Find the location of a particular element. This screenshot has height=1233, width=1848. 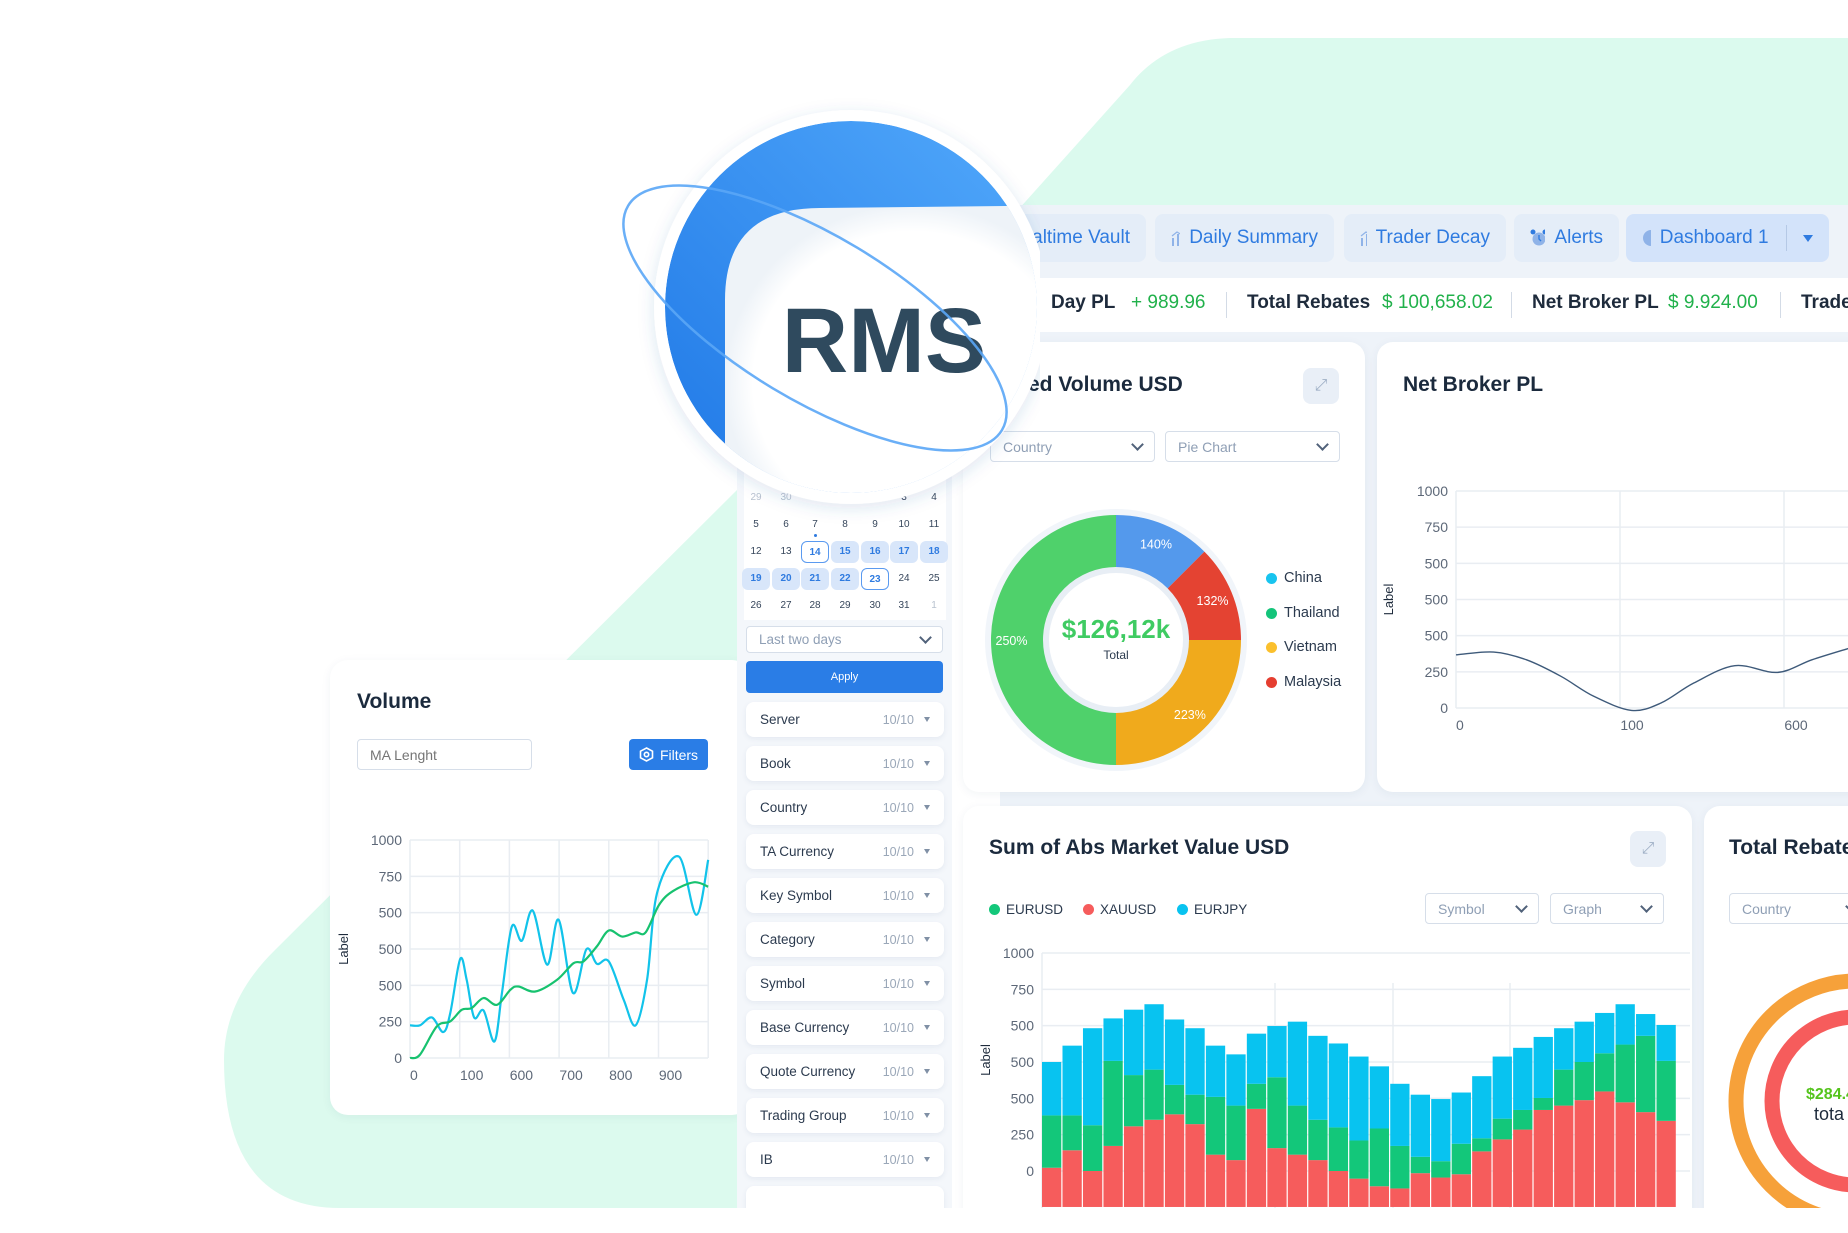

filter-item-quote-currency: Quote Currency 10/10 is located at coordinates (845, 1071).